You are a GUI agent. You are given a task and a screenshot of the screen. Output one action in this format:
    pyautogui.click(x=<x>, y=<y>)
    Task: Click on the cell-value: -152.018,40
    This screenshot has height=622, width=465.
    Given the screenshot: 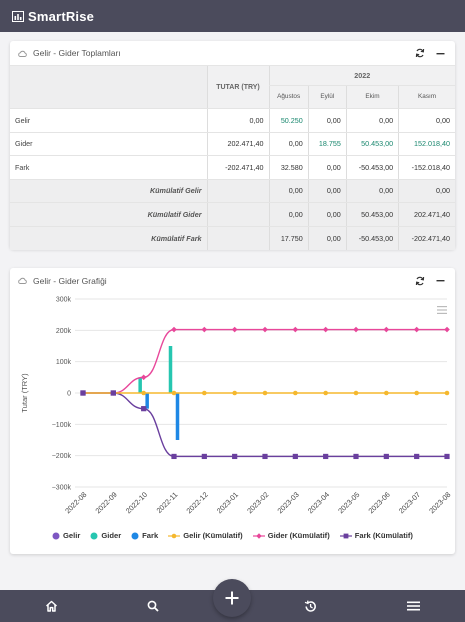 What is the action you would take?
    pyautogui.click(x=426, y=167)
    